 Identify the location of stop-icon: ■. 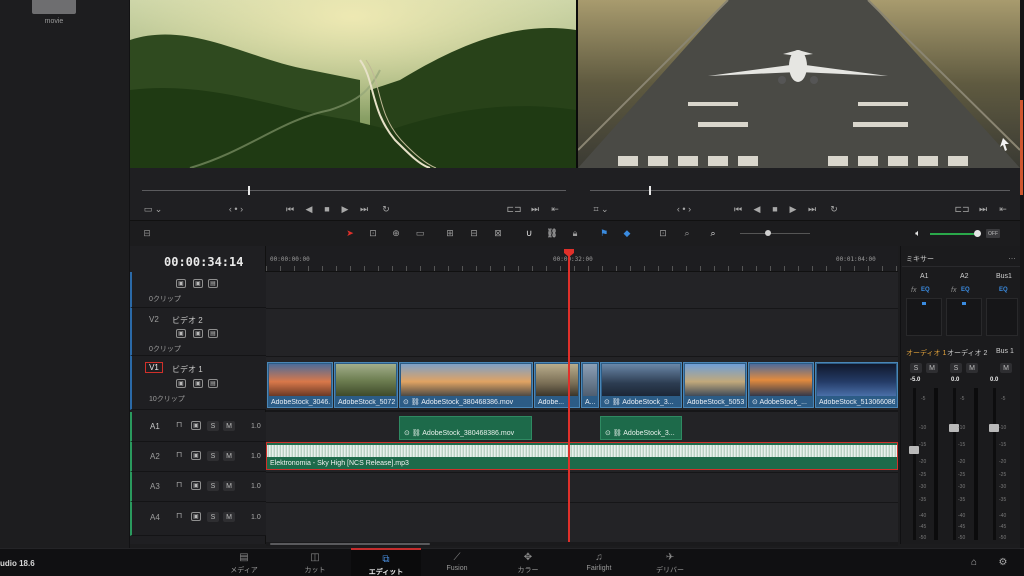
(327, 209).